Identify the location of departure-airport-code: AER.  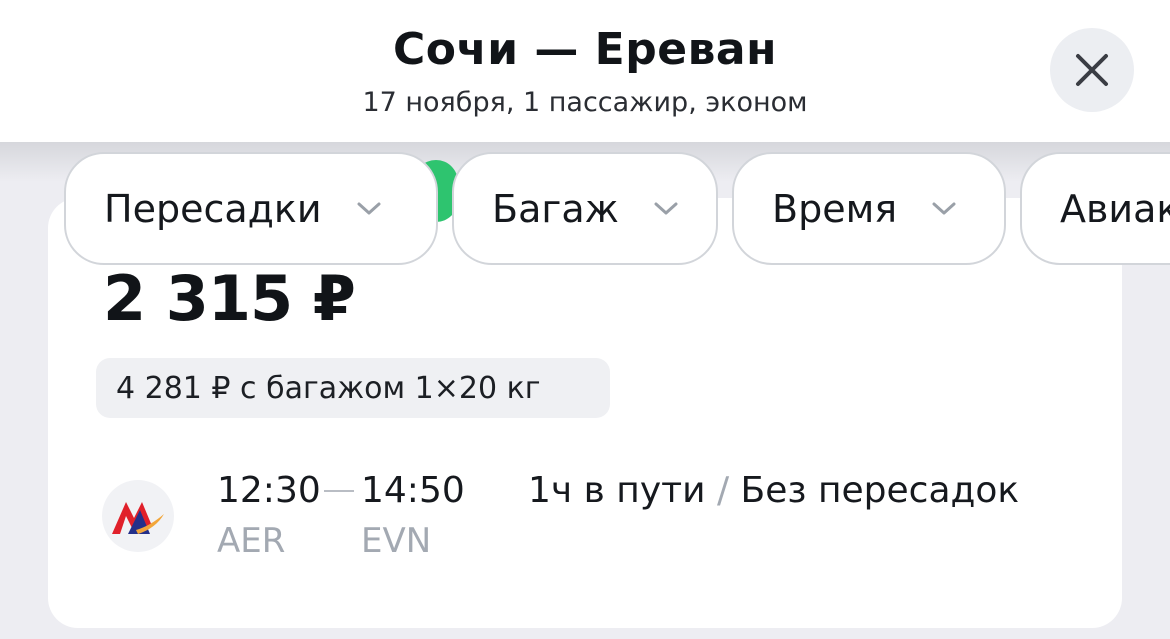
(251, 541).